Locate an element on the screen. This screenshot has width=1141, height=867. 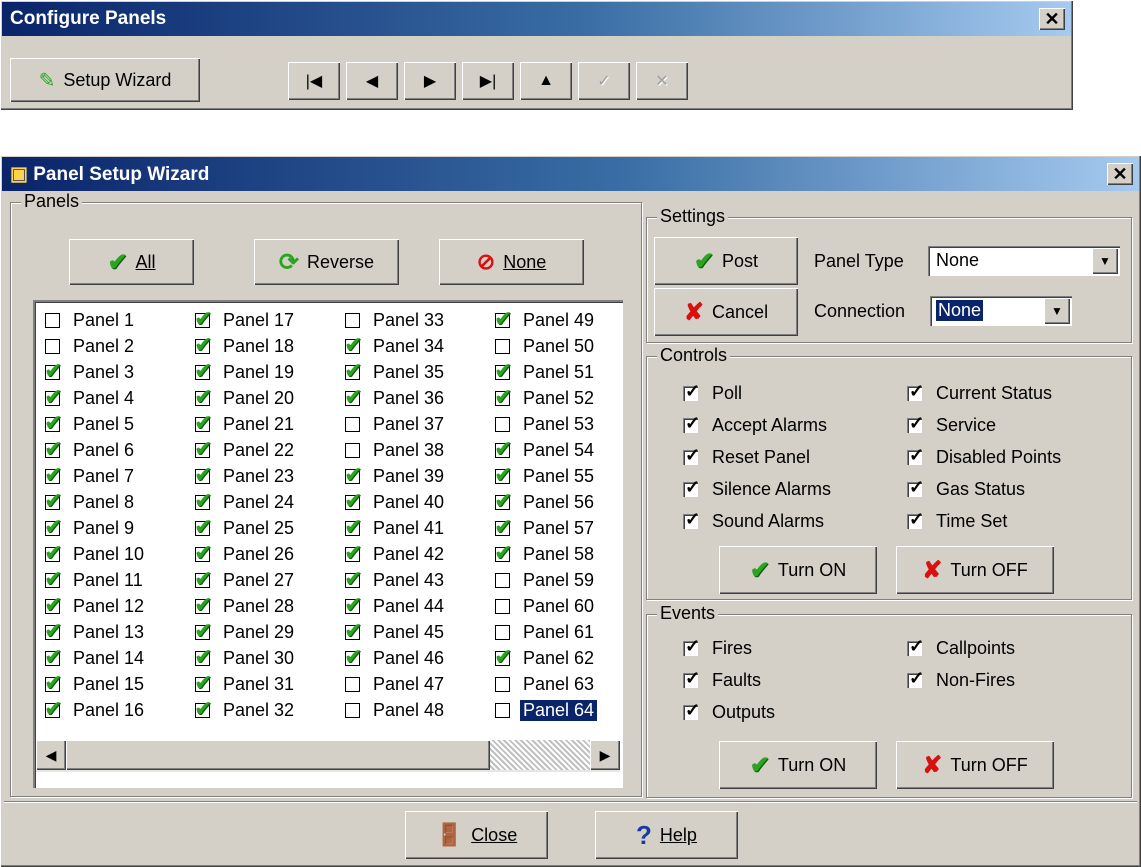
option-gas-status: Gas Status is located at coordinates (966, 488).